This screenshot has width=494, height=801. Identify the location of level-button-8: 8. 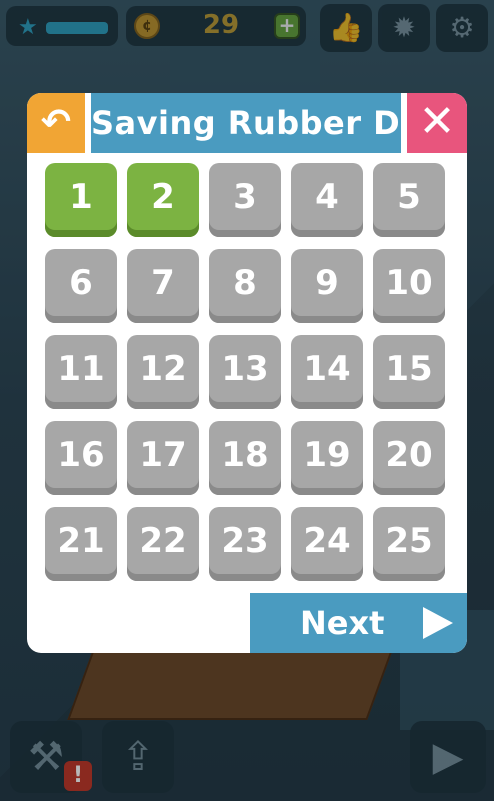
(245, 286).